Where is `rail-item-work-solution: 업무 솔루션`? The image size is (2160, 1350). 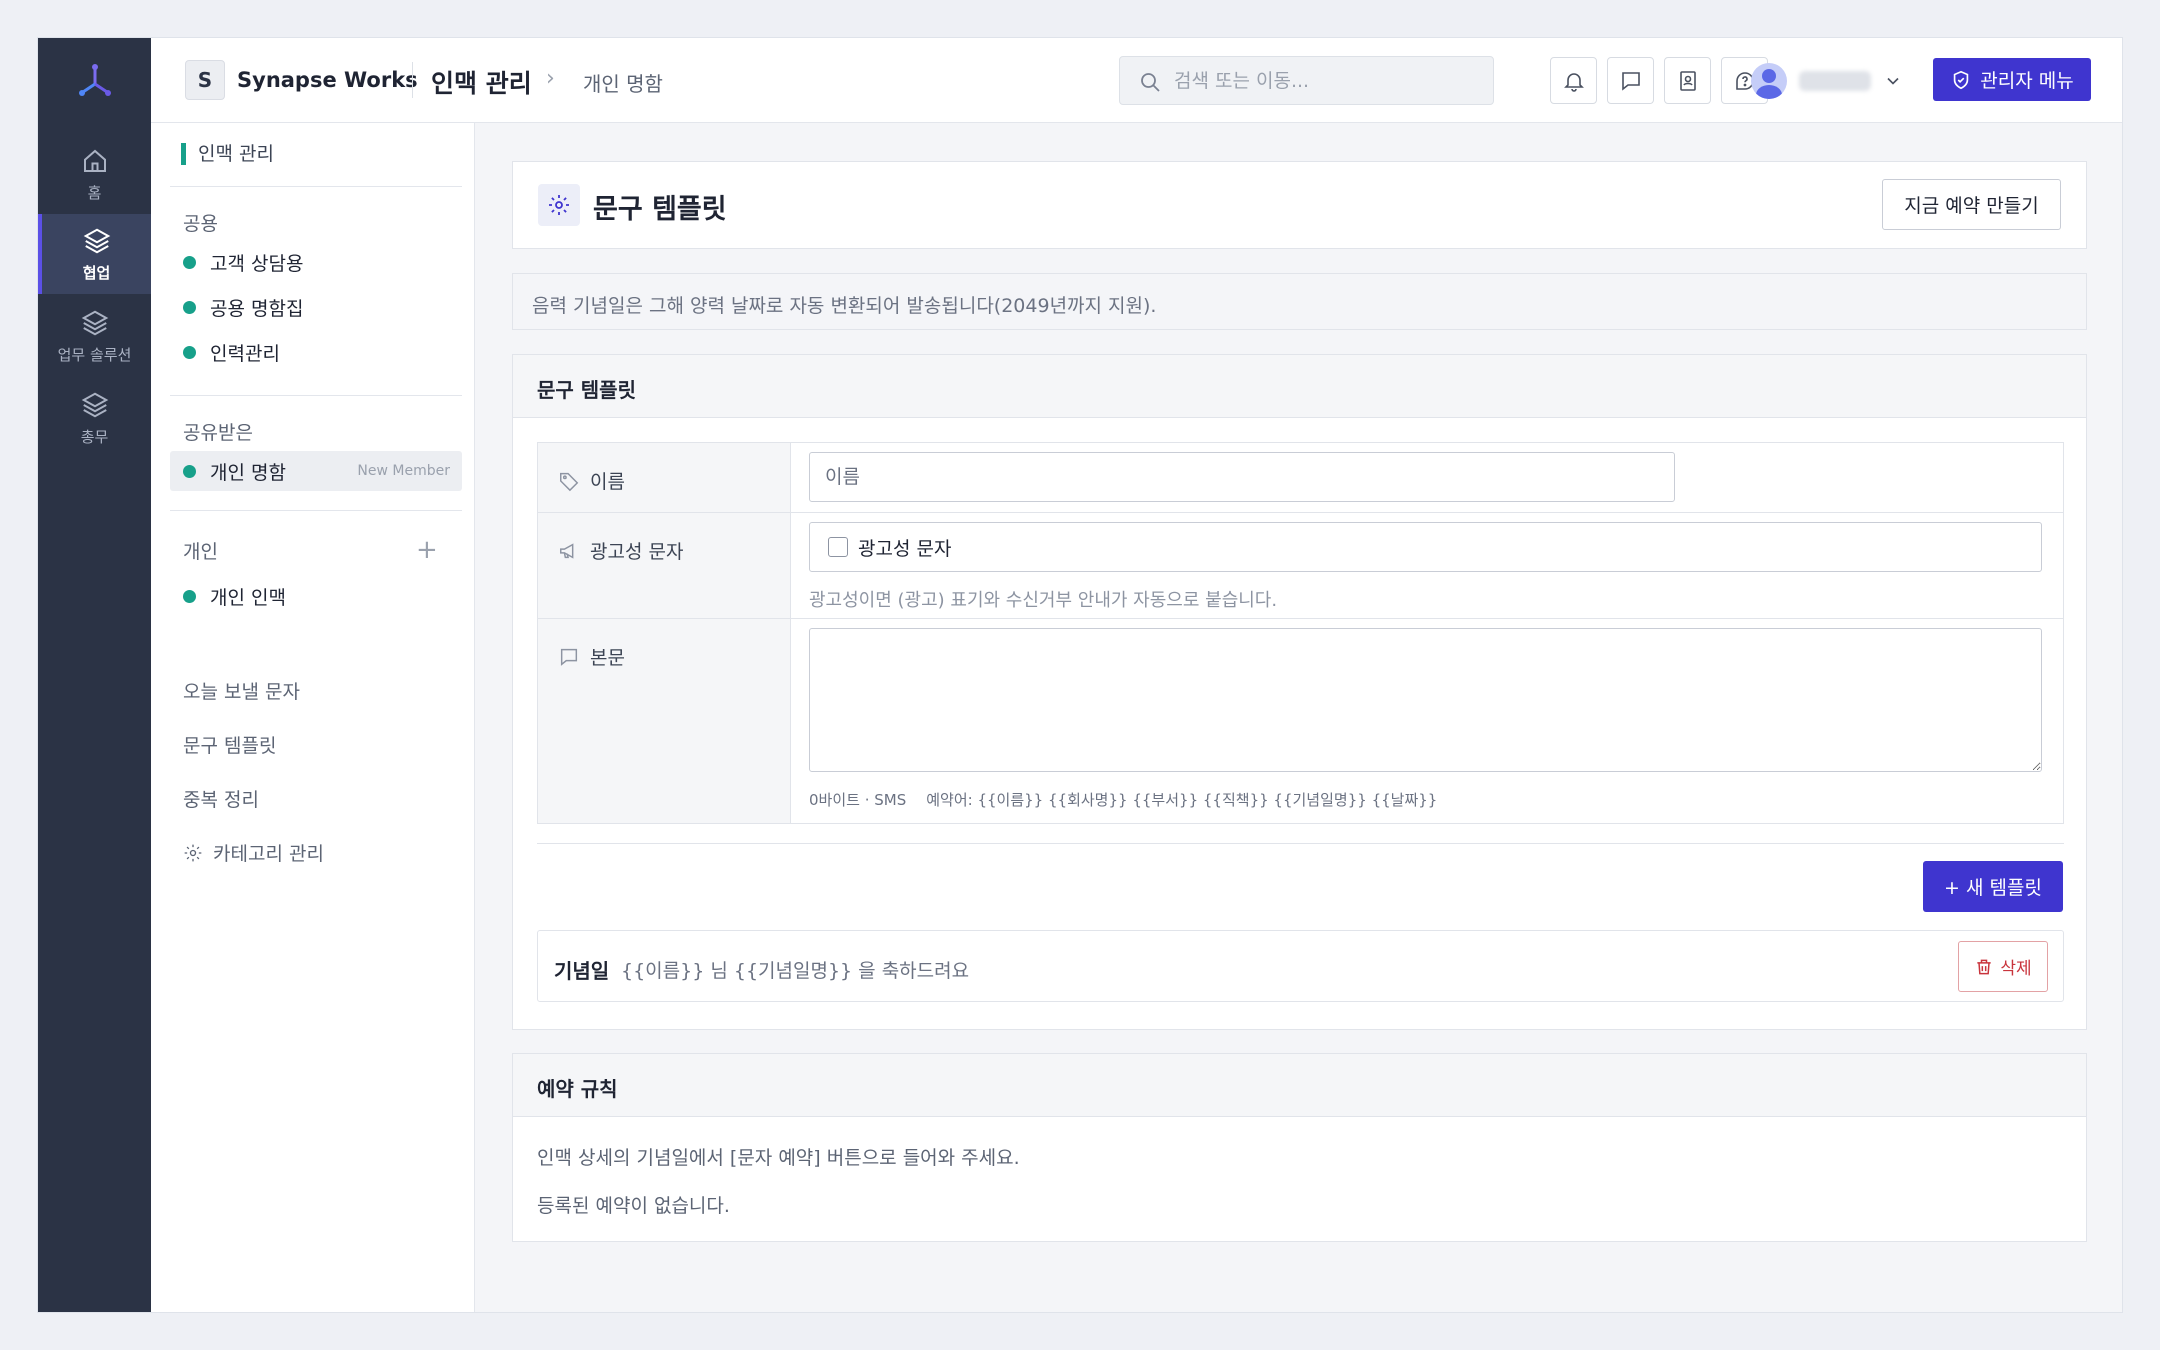 rail-item-work-solution: 업무 솔루션 is located at coordinates (94, 336).